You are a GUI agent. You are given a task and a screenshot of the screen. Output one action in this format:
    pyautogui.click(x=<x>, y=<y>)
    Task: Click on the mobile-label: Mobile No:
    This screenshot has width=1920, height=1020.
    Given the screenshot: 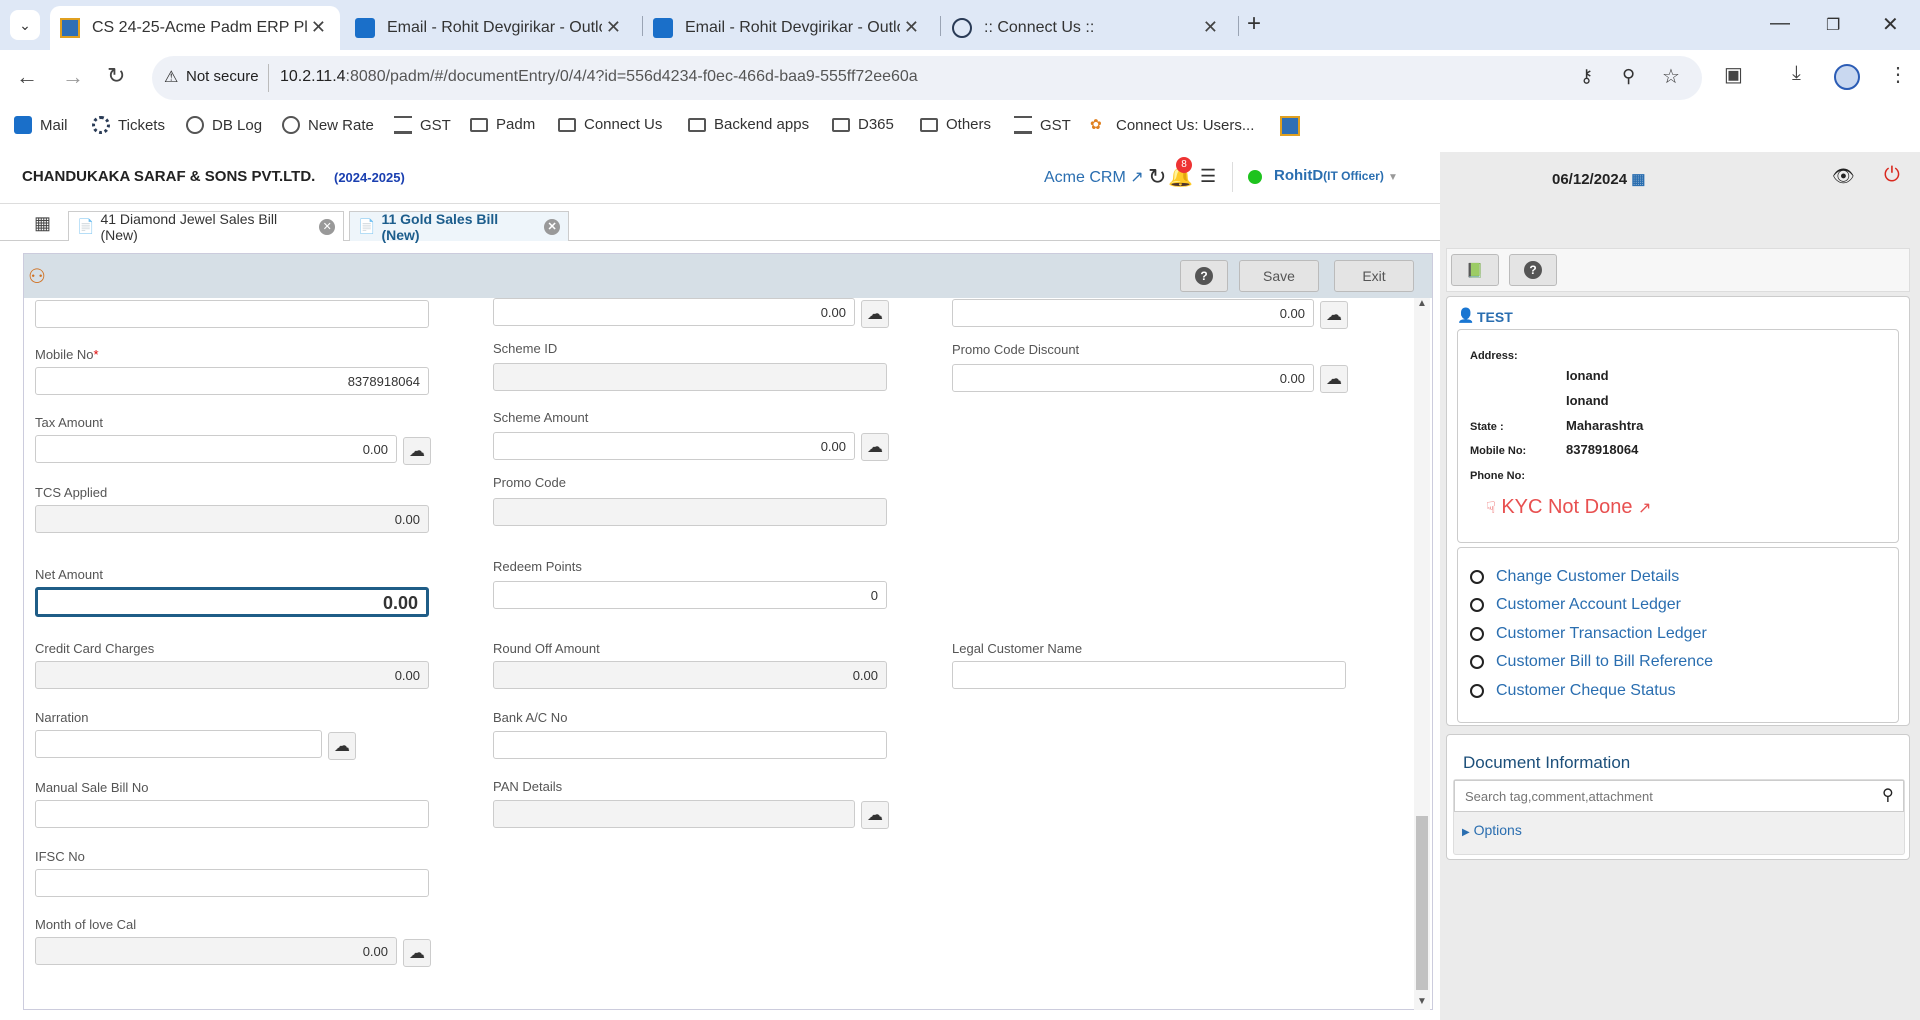 What is the action you would take?
    pyautogui.click(x=1498, y=451)
    